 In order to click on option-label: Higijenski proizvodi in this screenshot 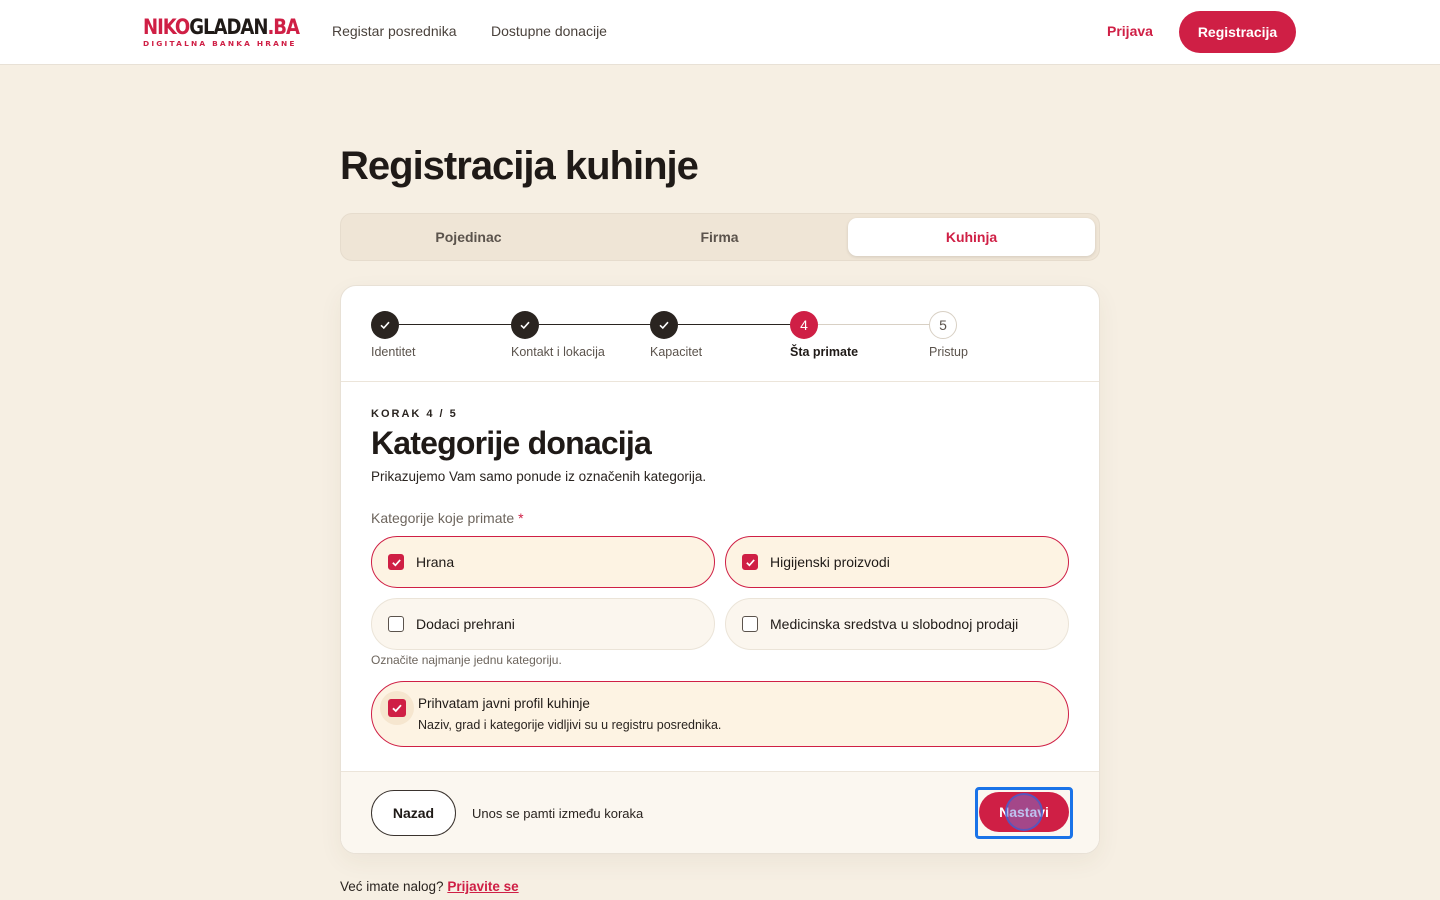, I will do `click(830, 562)`.